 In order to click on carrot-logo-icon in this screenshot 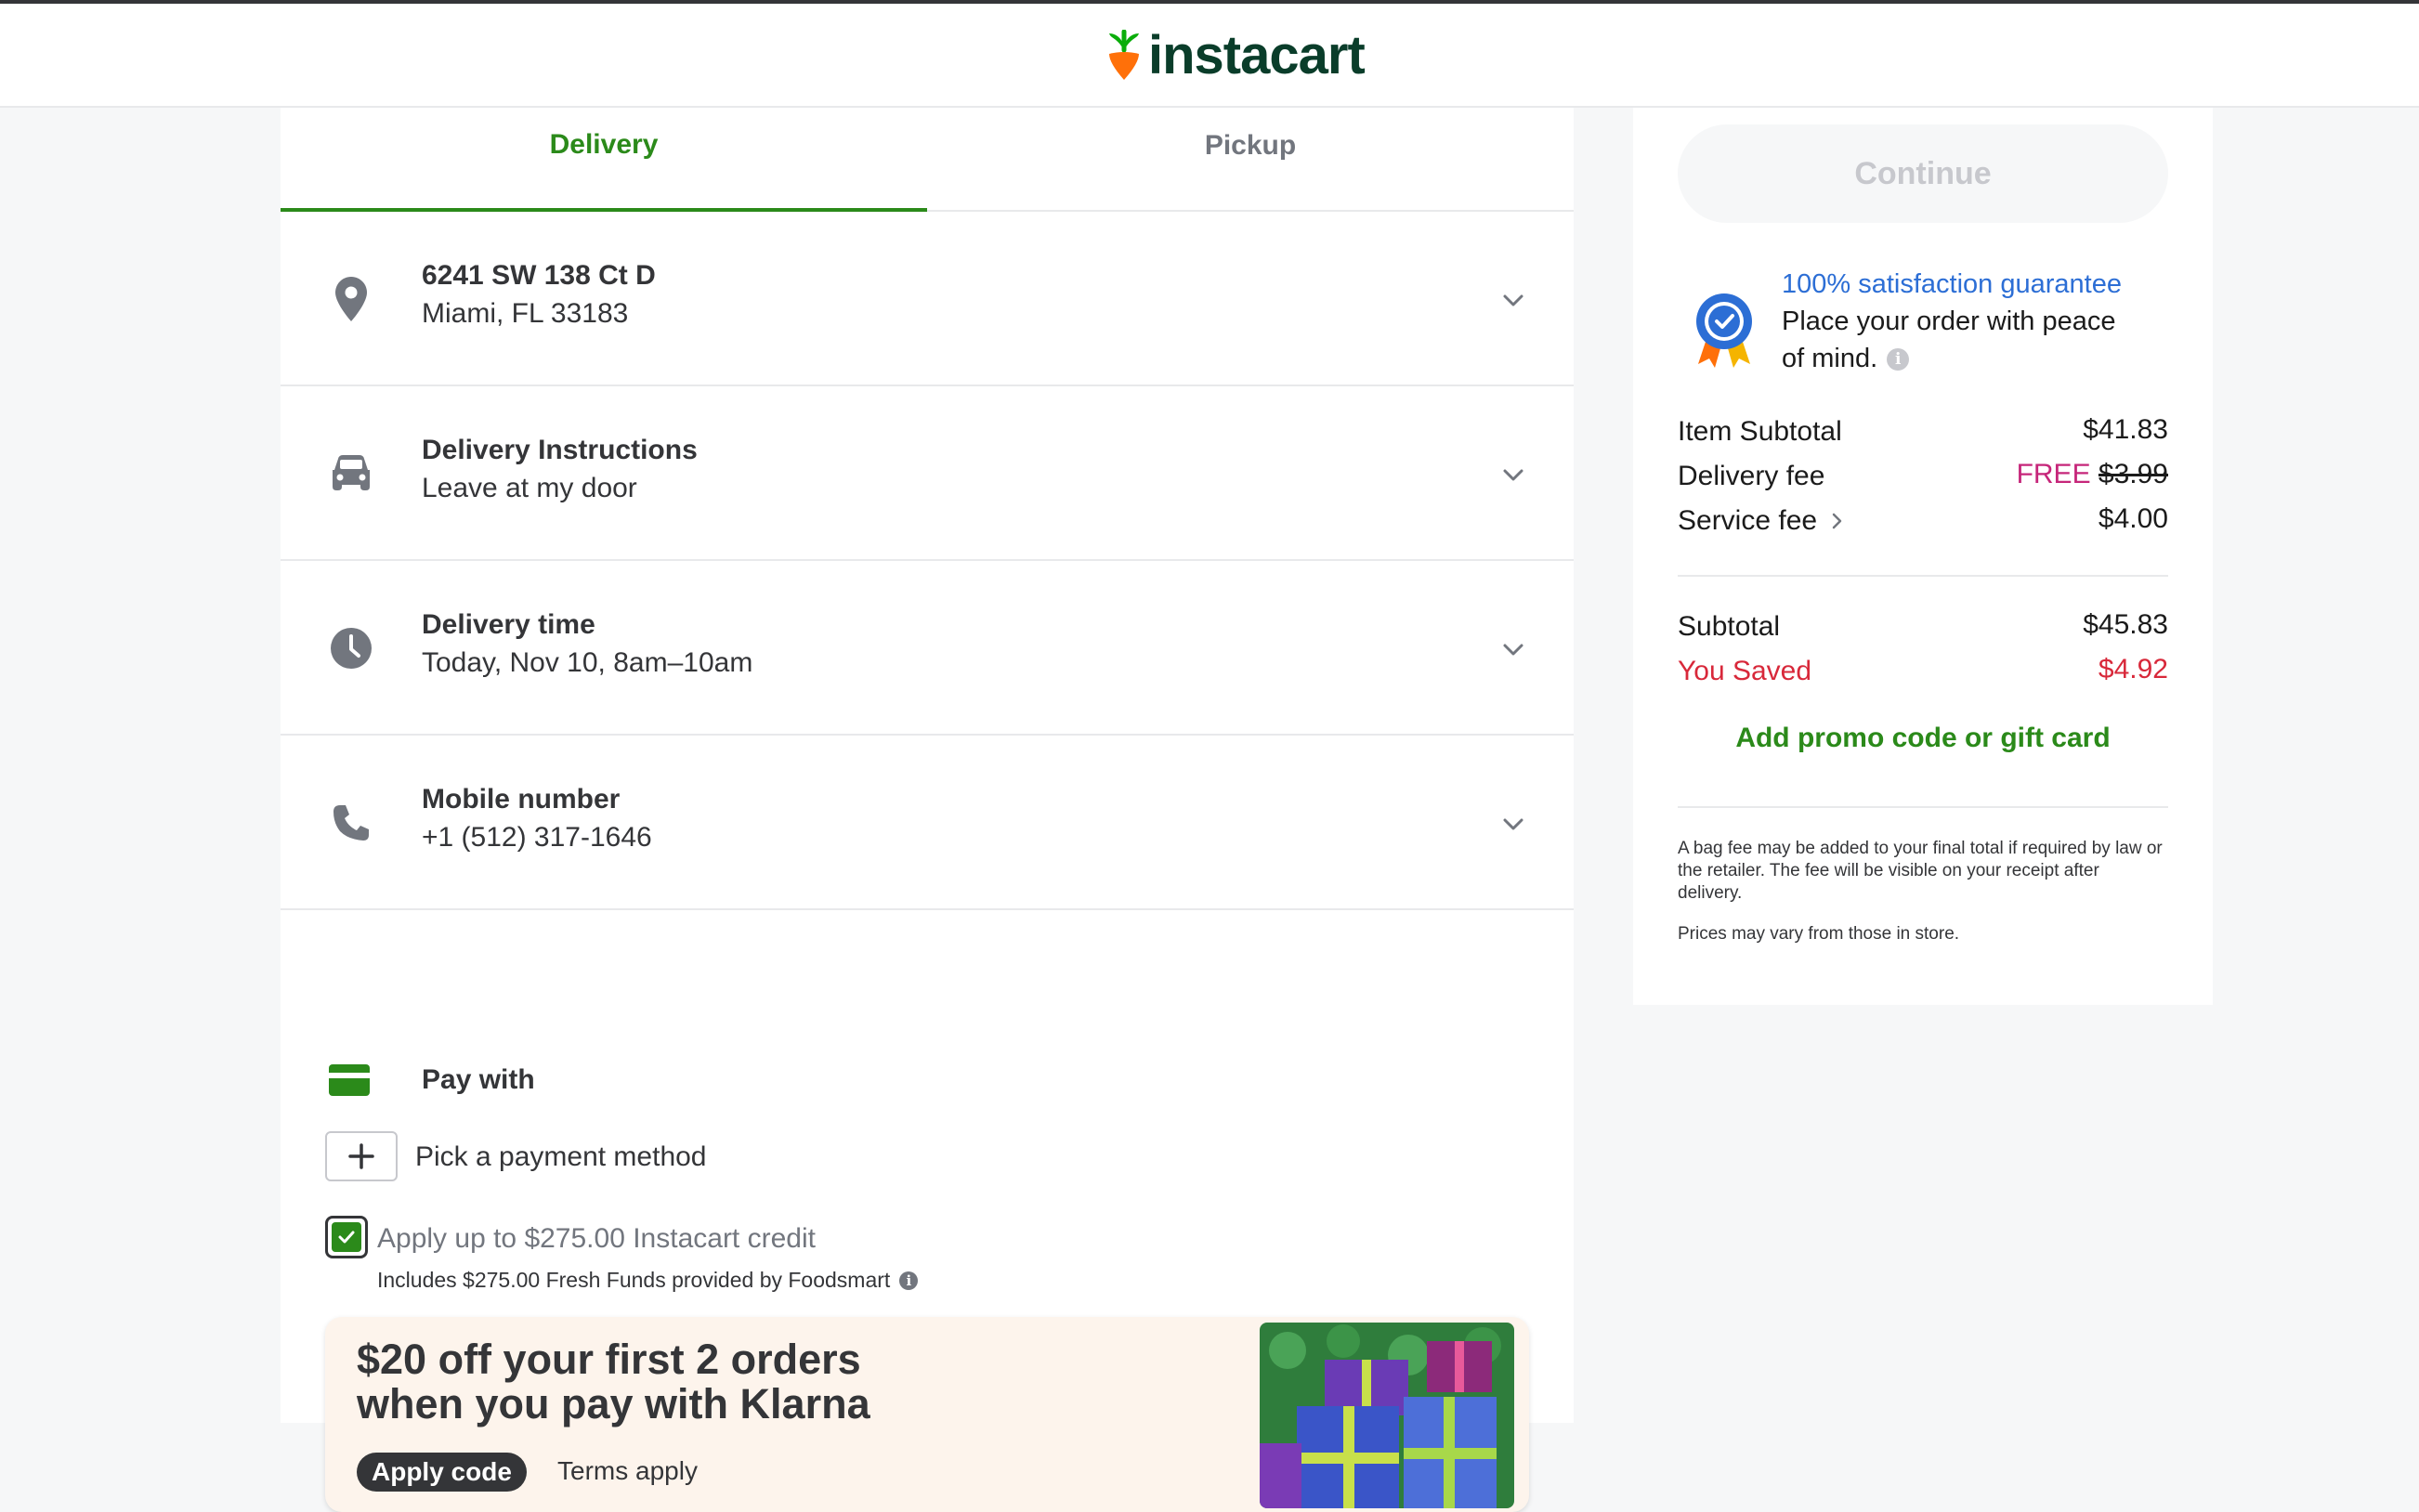, I will do `click(1124, 55)`.